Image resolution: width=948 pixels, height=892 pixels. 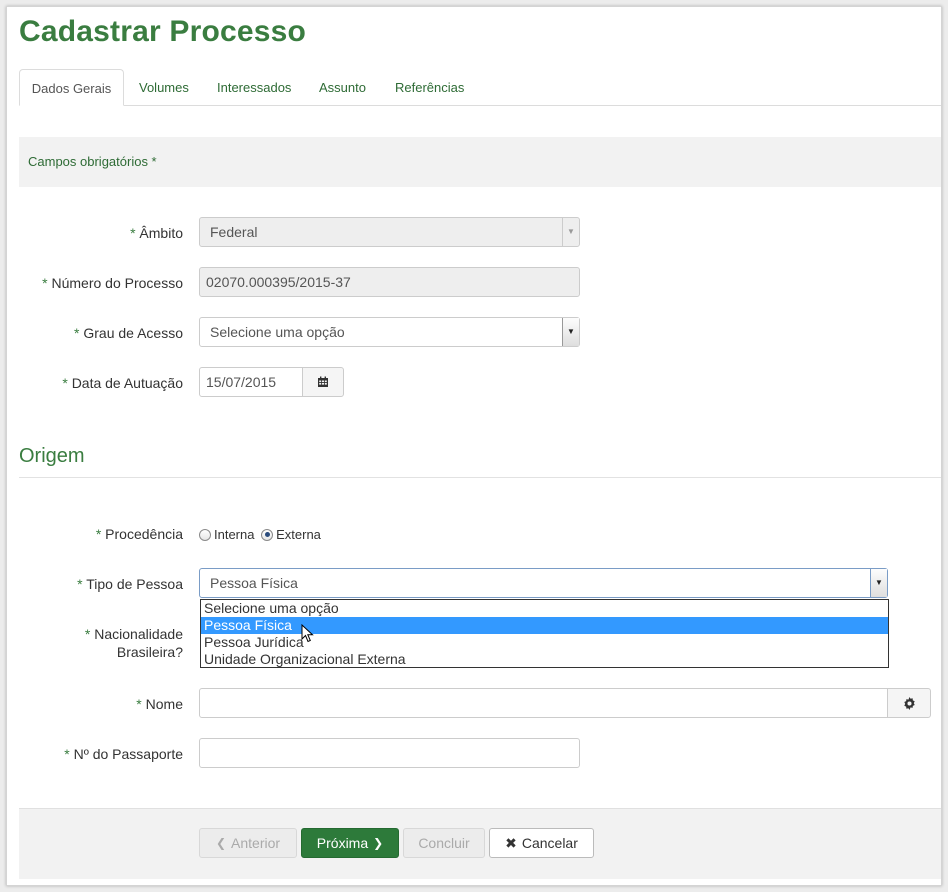 I want to click on proxima-label: Próxima, so click(x=342, y=843).